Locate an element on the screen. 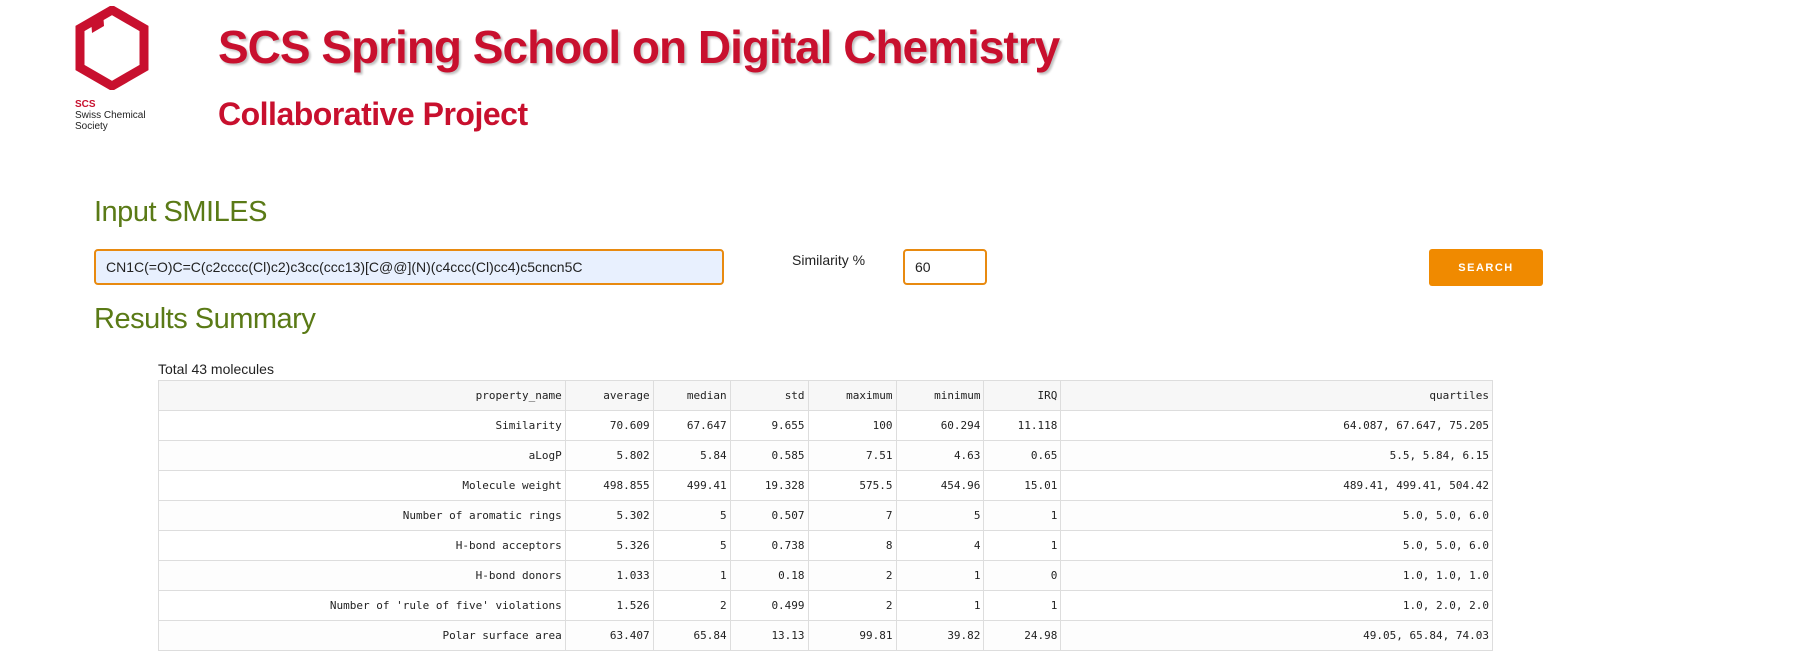  table-row: H-bond donors 1.033 1 0.18 2 1 0 1.0, 1.0, 1.0 is located at coordinates (825, 575).